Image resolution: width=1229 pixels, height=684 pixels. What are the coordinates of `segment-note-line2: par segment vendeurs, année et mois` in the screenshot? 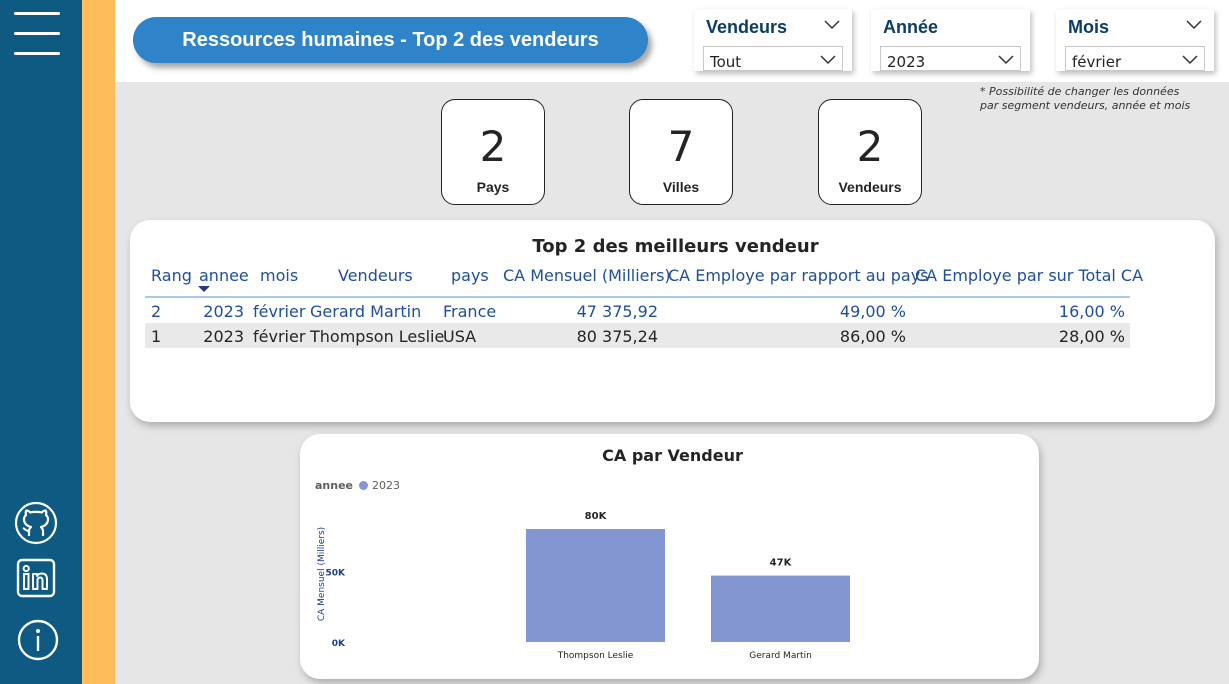 It's located at (1085, 105).